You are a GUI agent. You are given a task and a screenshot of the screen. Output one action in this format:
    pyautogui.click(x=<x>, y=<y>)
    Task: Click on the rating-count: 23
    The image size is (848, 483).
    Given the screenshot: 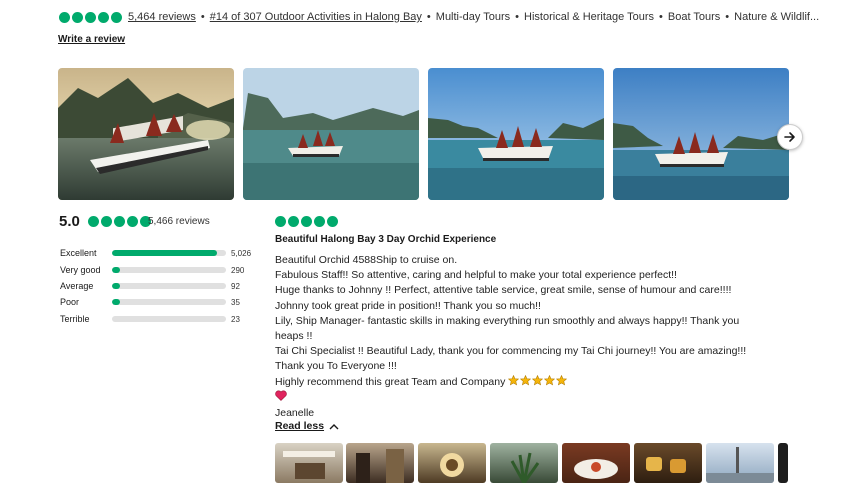 What is the action you would take?
    pyautogui.click(x=235, y=319)
    